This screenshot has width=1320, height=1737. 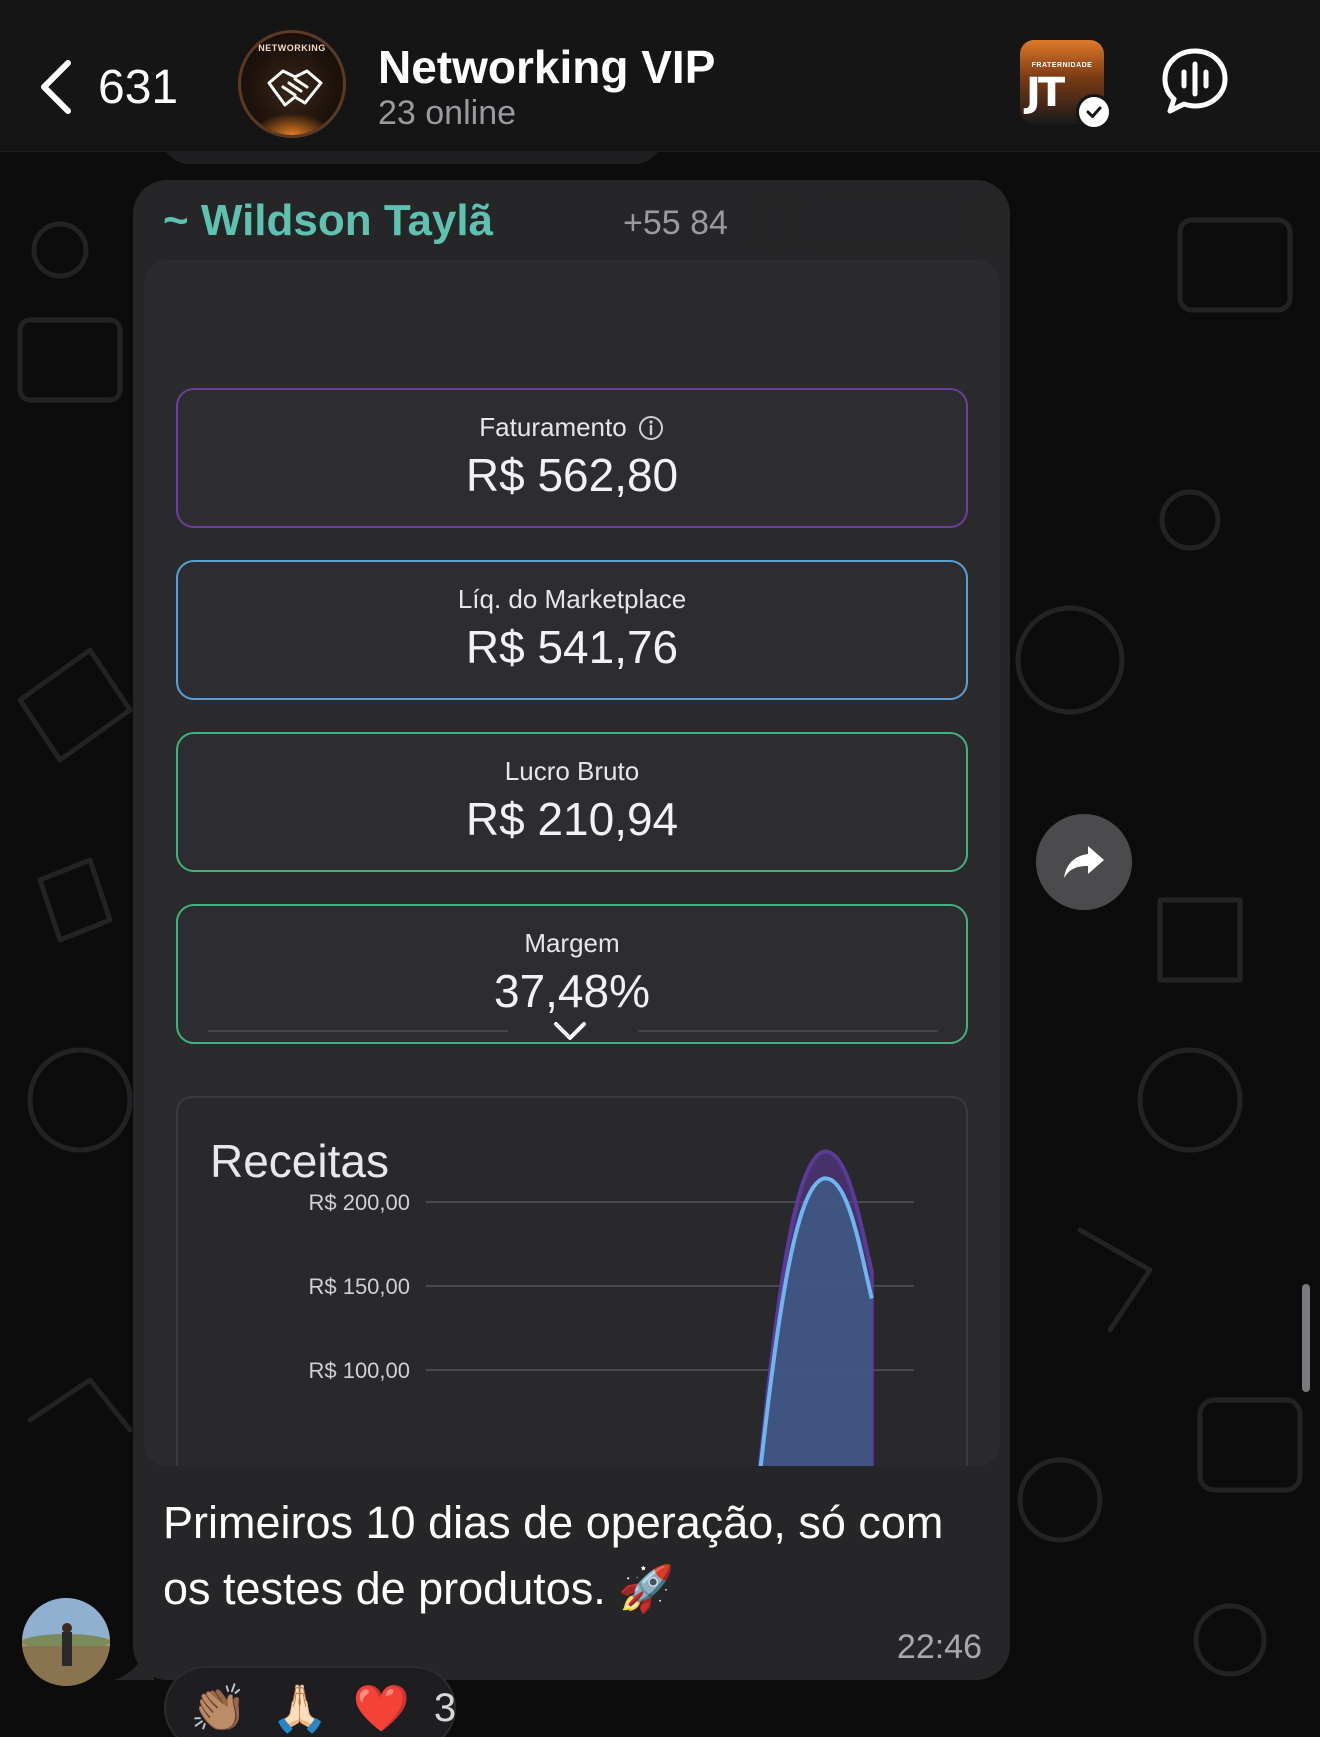 What do you see at coordinates (381, 1708) in the screenshot?
I see `red-heart-emoji: ❤️` at bounding box center [381, 1708].